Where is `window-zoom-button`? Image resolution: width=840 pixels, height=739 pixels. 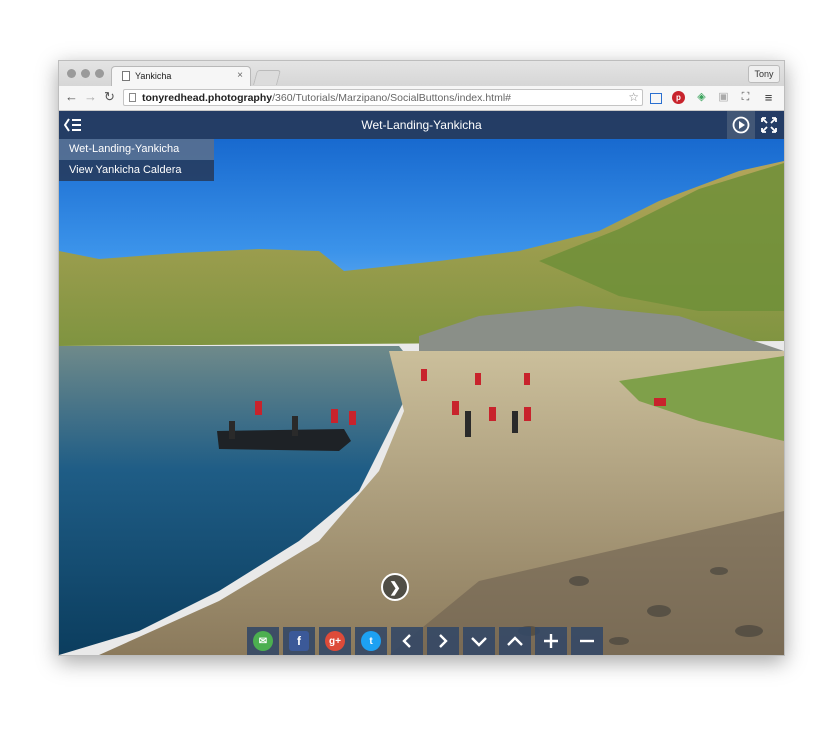 window-zoom-button is located at coordinates (99, 73).